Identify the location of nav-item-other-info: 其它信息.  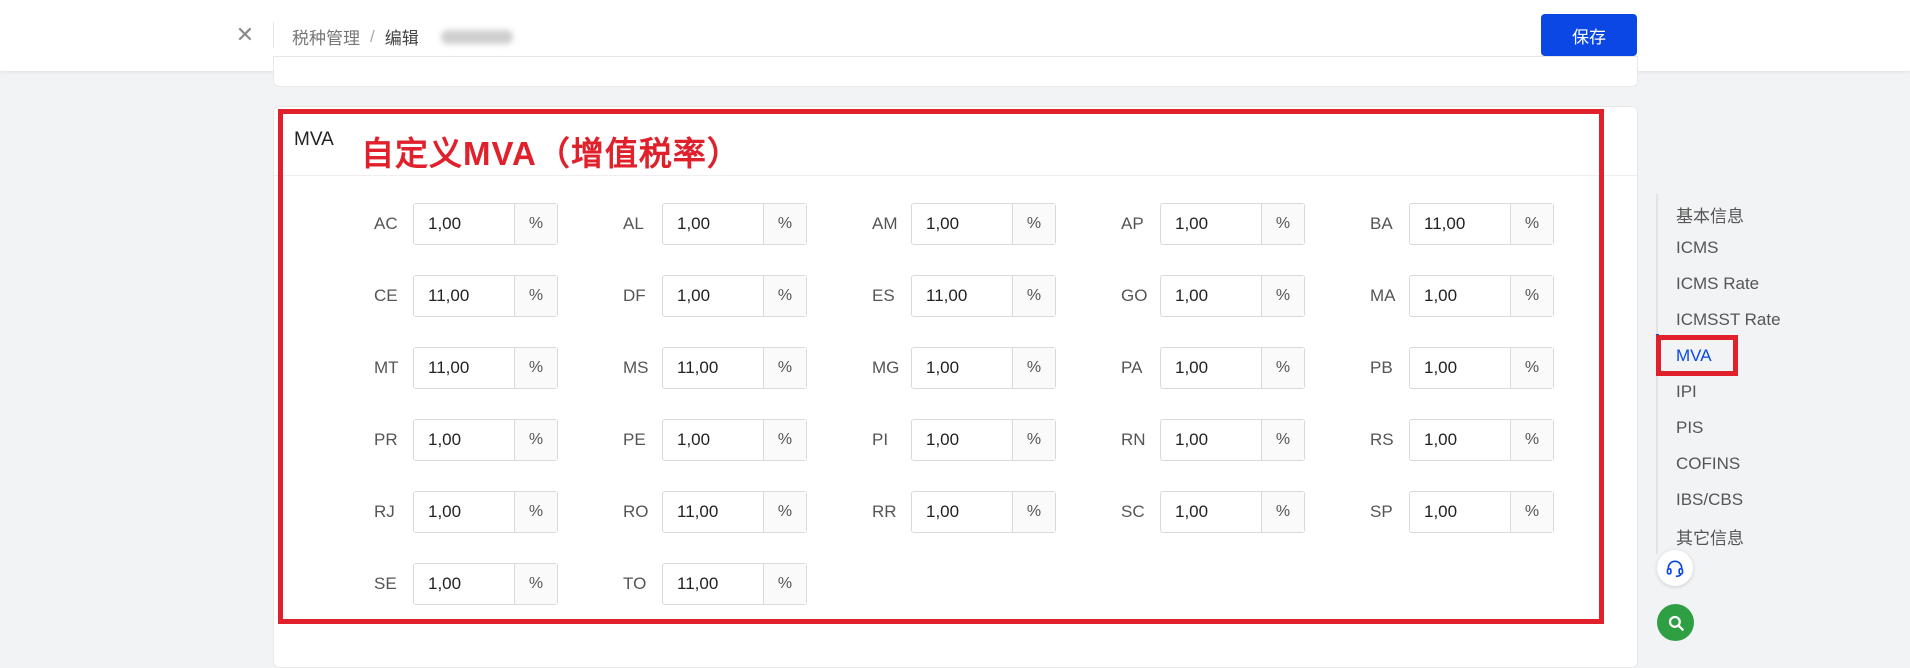
(1710, 536).